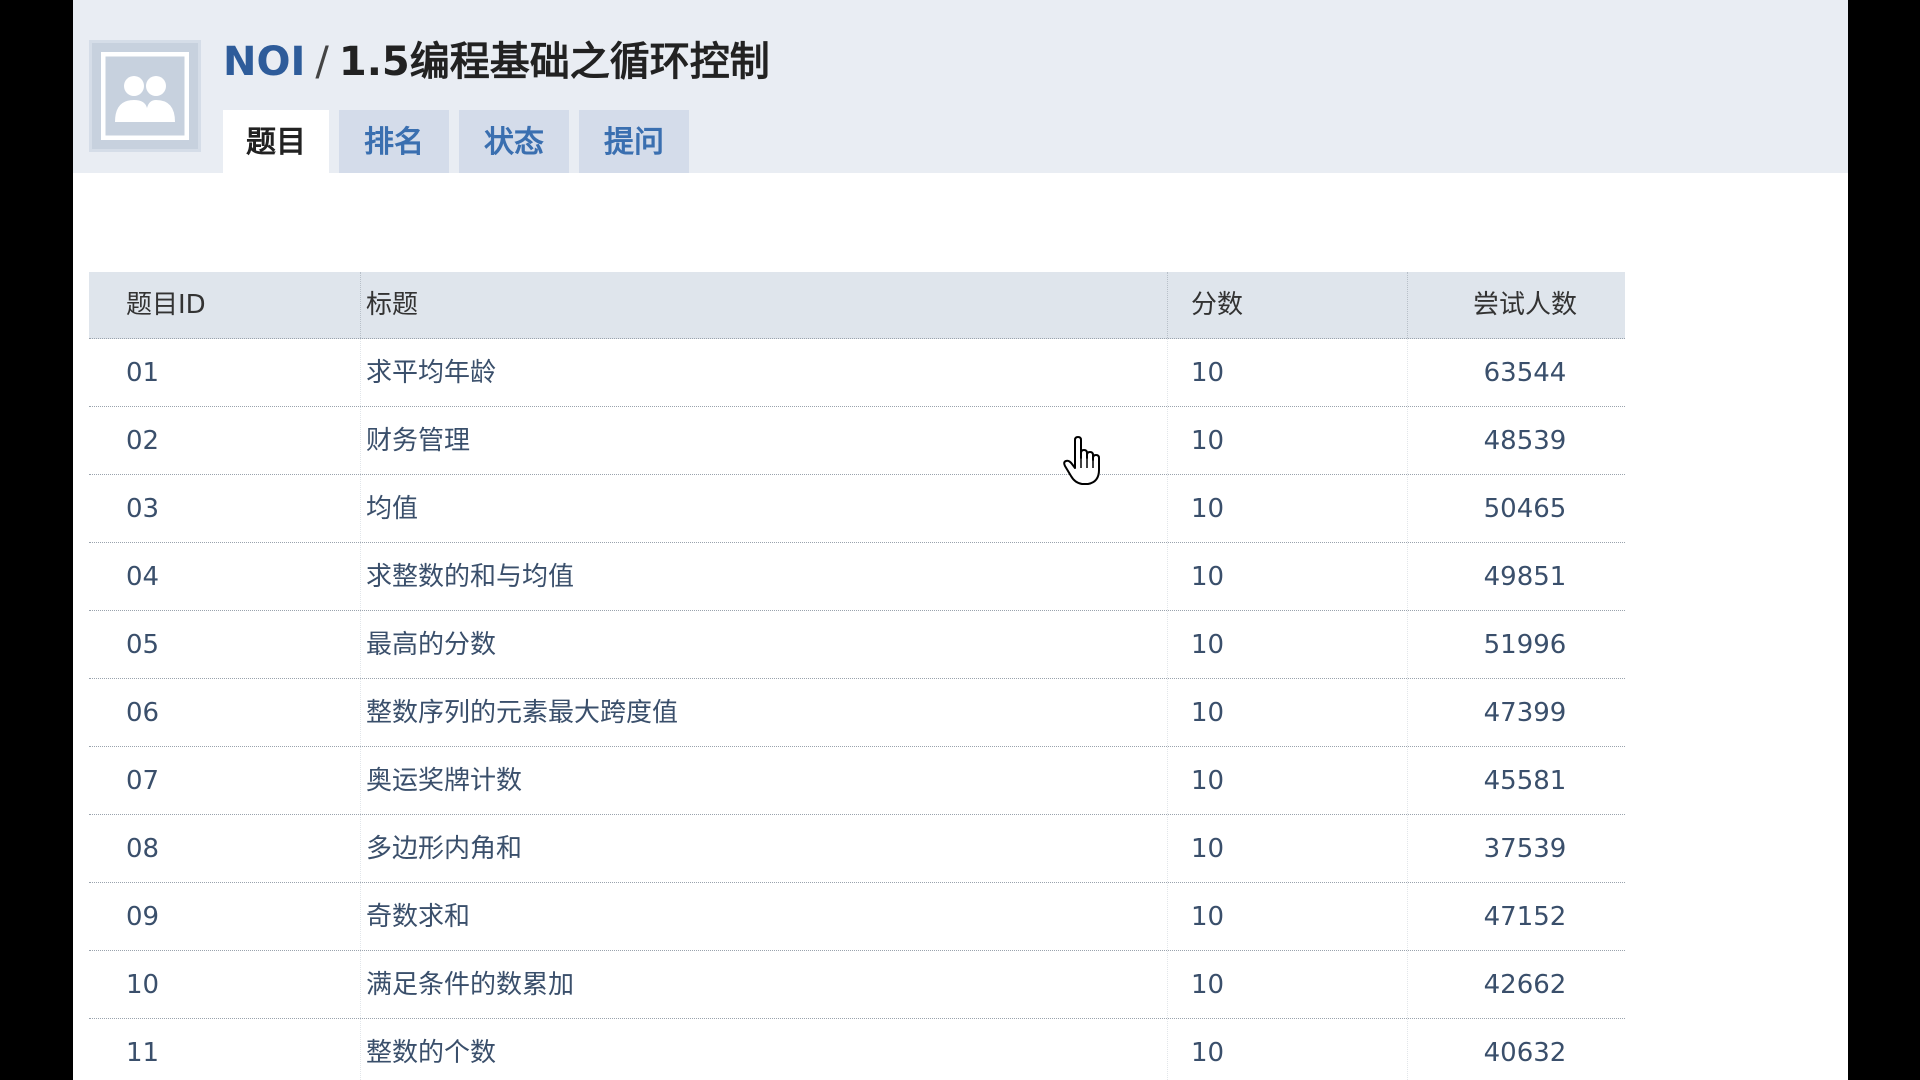 The image size is (1920, 1080). Describe the element at coordinates (1525, 373) in the screenshot. I see `problem-tries: 63544` at that location.